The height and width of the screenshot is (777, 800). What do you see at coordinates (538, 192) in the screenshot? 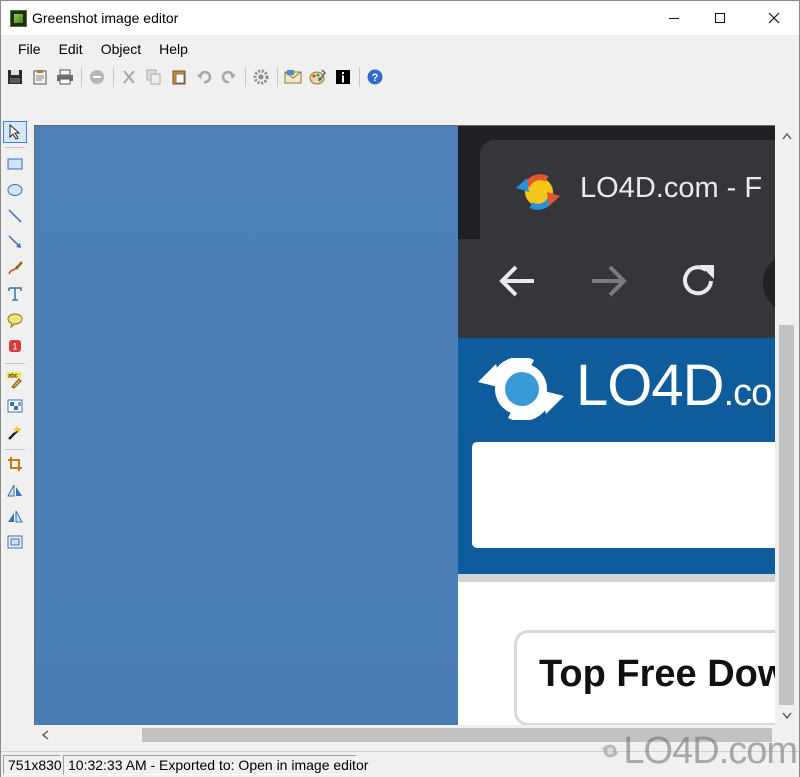
I see `lo4d-favicon-icon` at bounding box center [538, 192].